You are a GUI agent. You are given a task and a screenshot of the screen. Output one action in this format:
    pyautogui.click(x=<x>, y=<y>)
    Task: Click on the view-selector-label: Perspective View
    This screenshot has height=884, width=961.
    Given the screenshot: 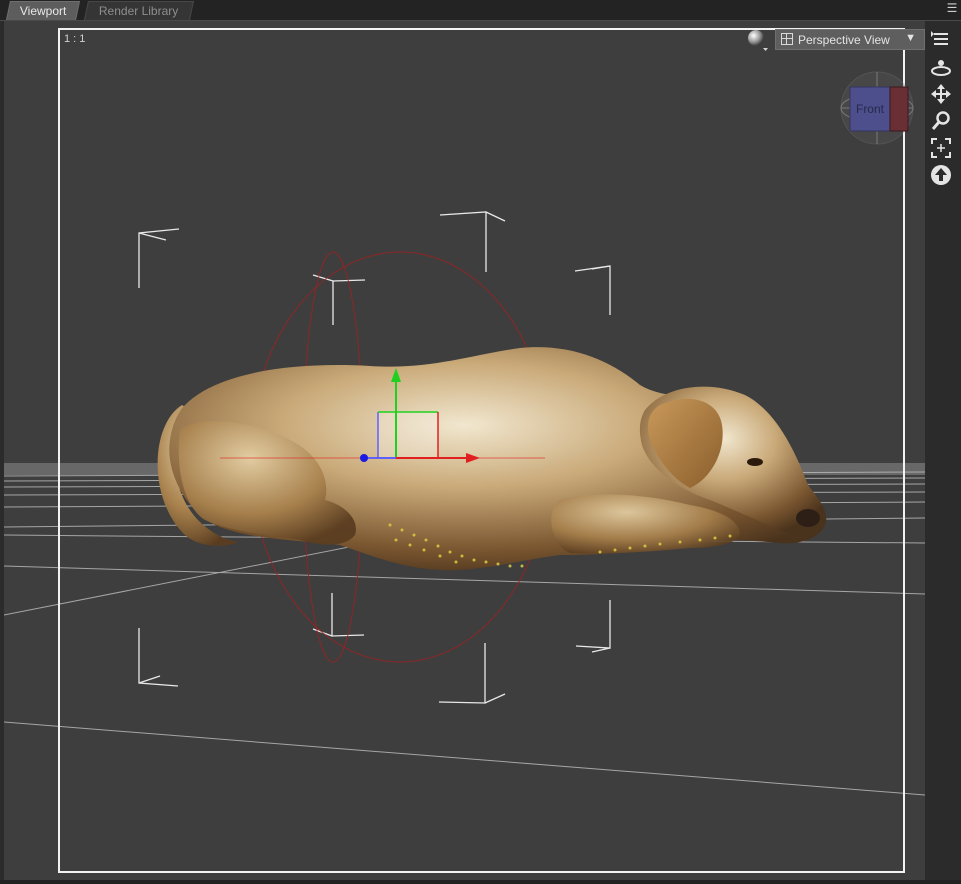 What is the action you would take?
    pyautogui.click(x=844, y=40)
    